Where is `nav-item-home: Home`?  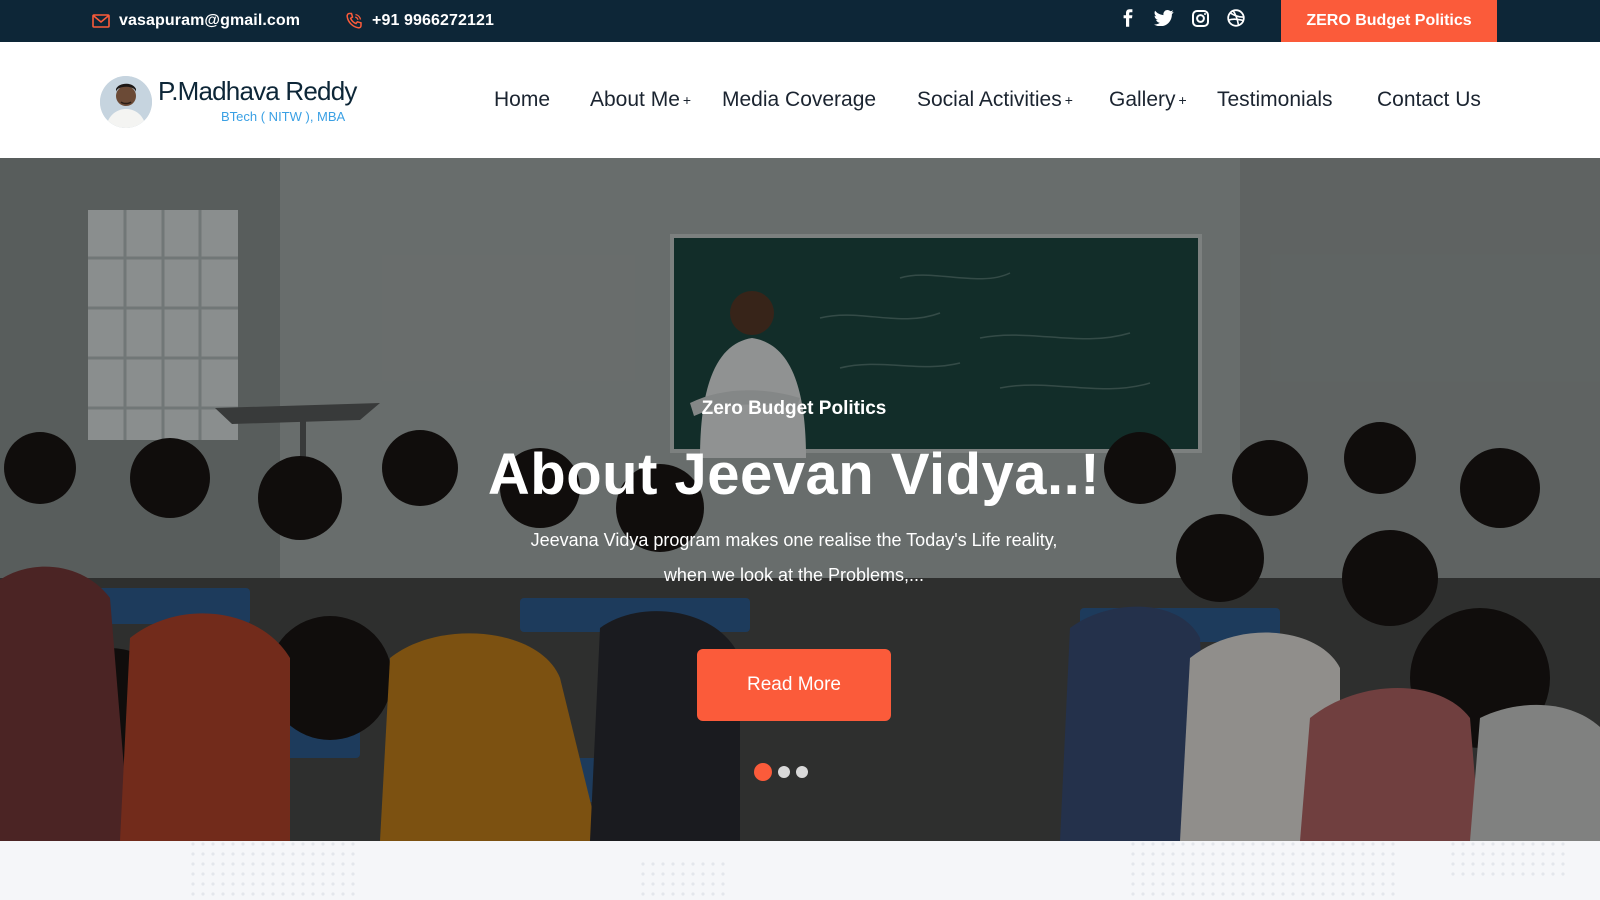 nav-item-home: Home is located at coordinates (522, 100).